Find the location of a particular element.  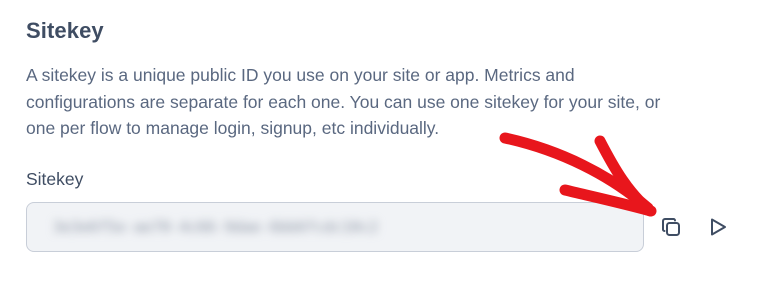

play-icon is located at coordinates (718, 227).